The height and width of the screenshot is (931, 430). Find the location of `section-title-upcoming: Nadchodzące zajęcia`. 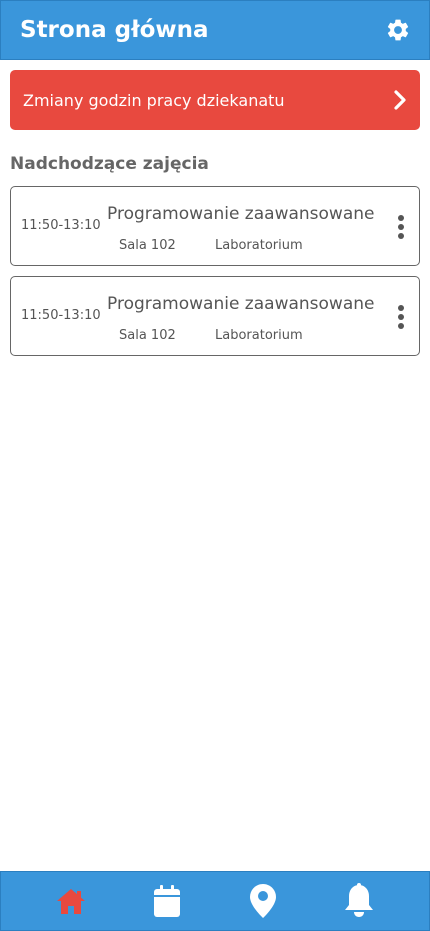

section-title-upcoming: Nadchodzące zajęcia is located at coordinates (109, 164).